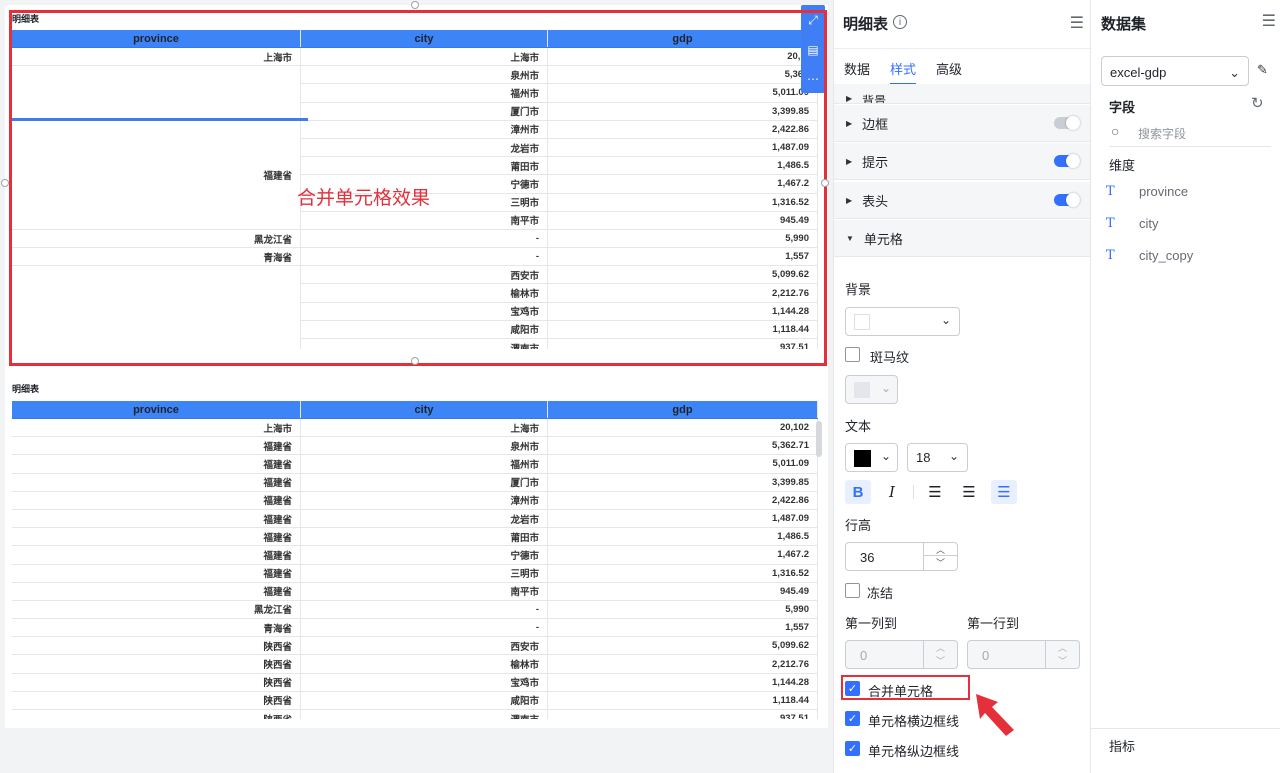 This screenshot has height=773, width=1280. Describe the element at coordinates (858, 492) in the screenshot. I see `bold-button: B` at that location.